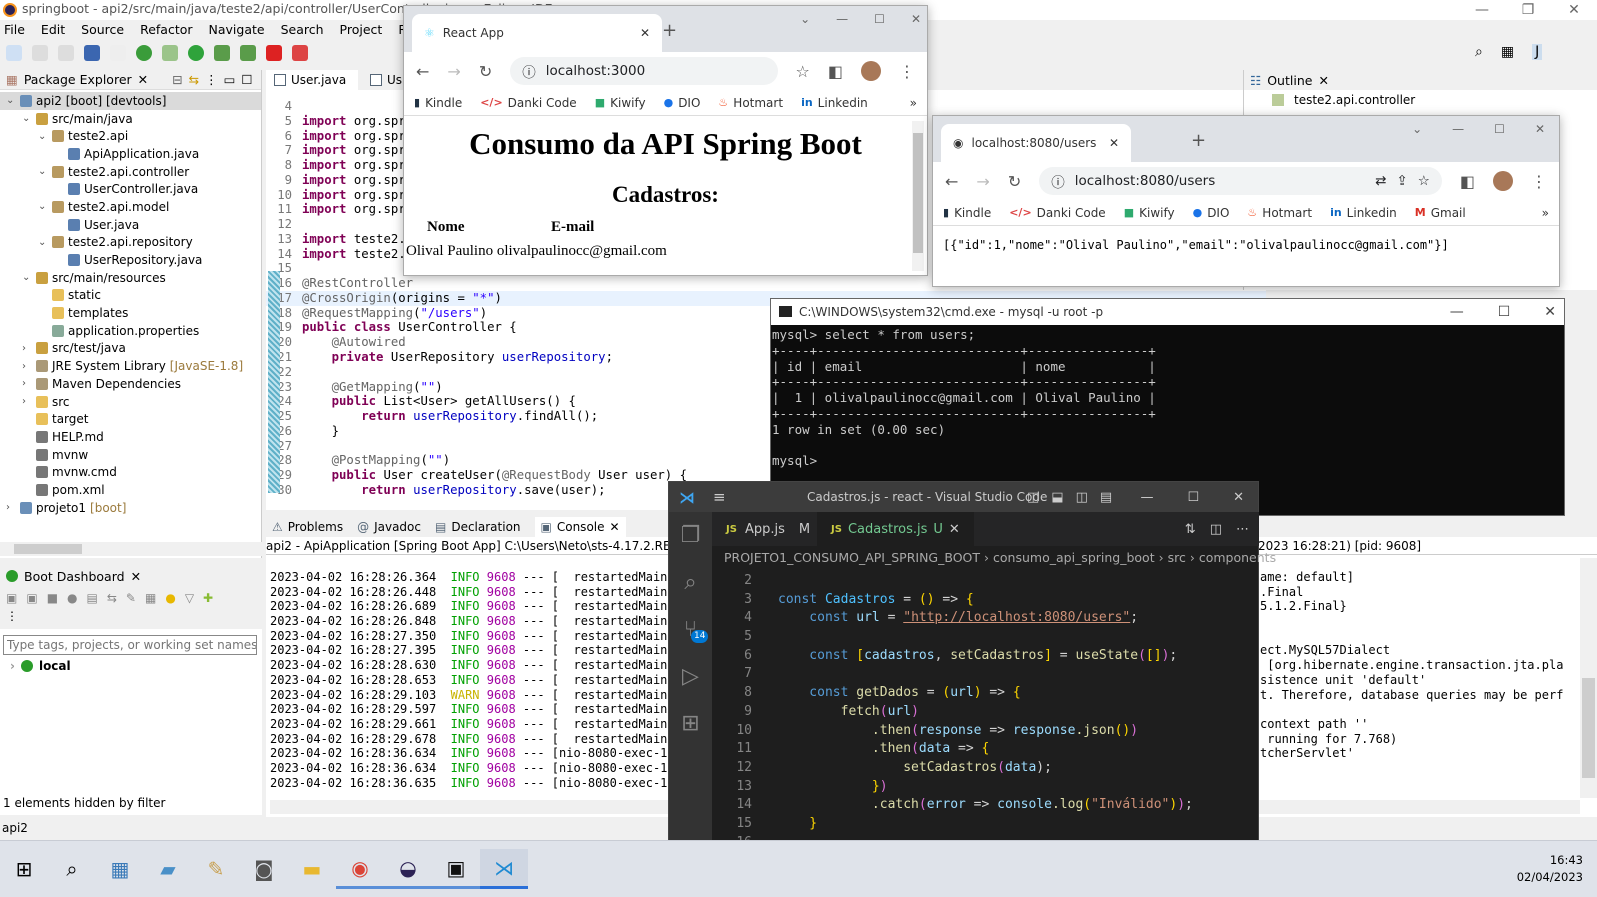  What do you see at coordinates (92, 598) in the screenshot?
I see `console-icon: ▤` at bounding box center [92, 598].